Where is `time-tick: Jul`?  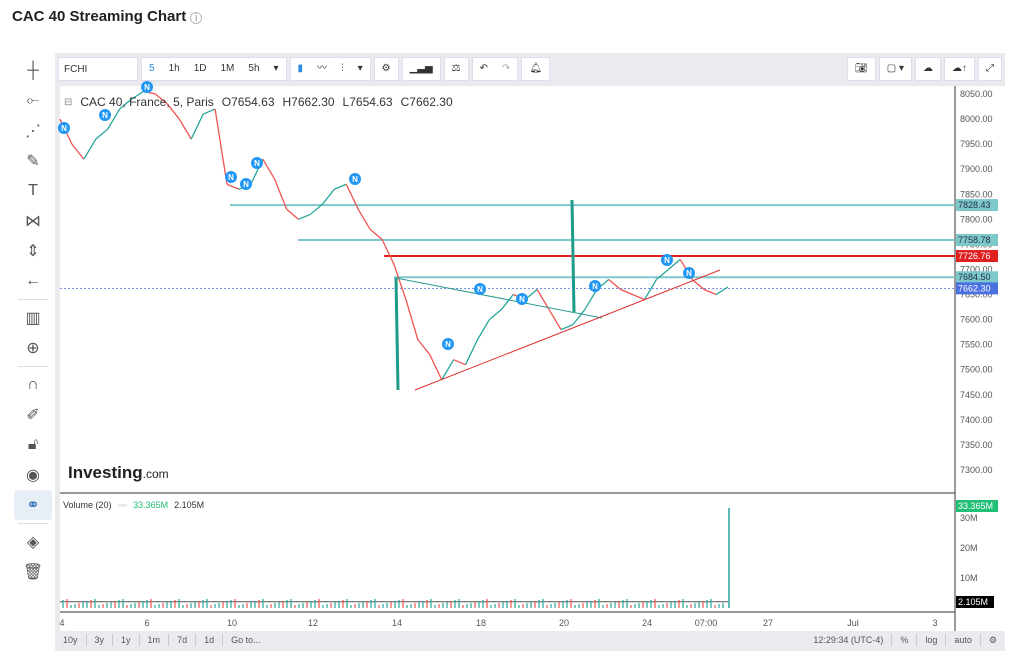 time-tick: Jul is located at coordinates (853, 623).